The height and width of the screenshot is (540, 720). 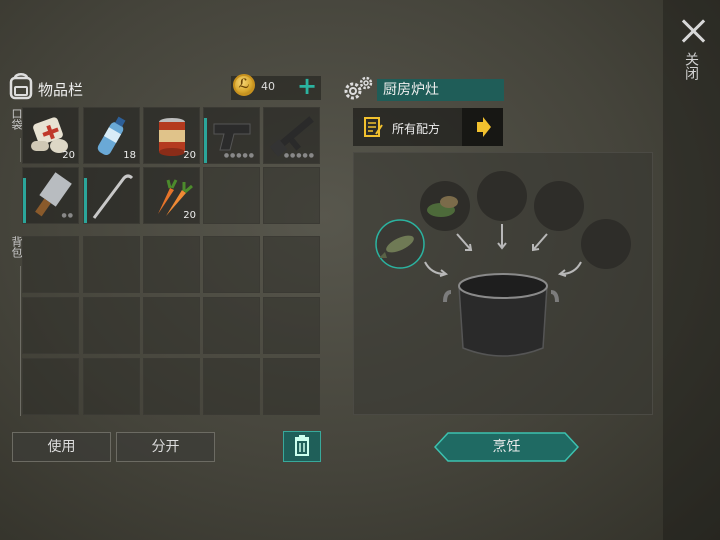 I want to click on gear-icon, so click(x=358, y=88).